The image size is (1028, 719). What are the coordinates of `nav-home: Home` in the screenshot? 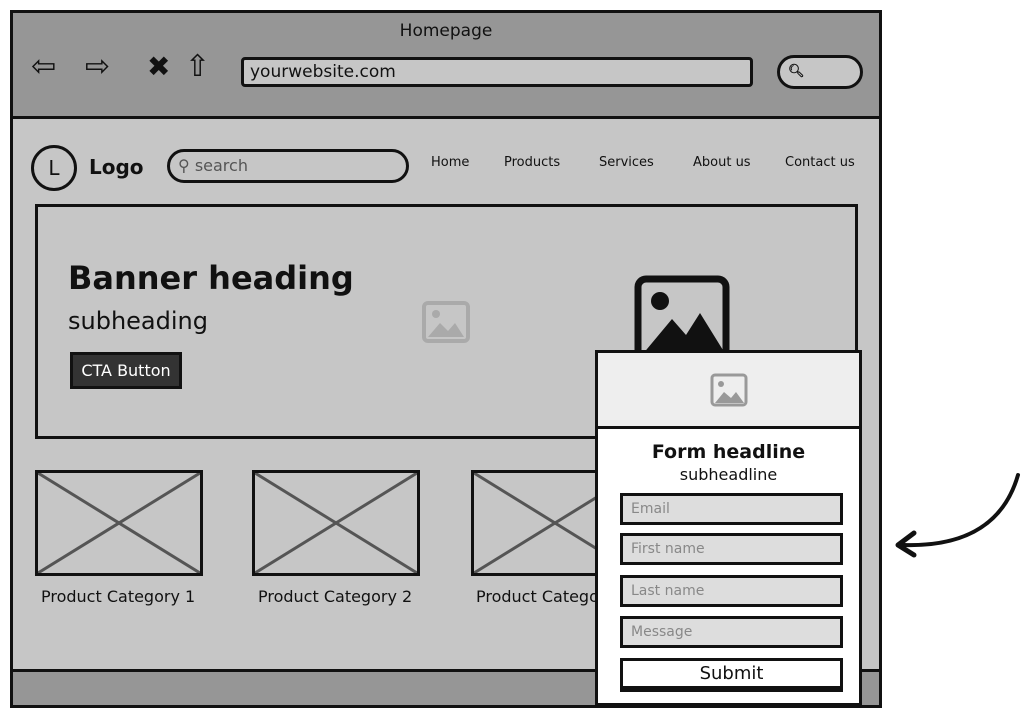 It's located at (450, 162).